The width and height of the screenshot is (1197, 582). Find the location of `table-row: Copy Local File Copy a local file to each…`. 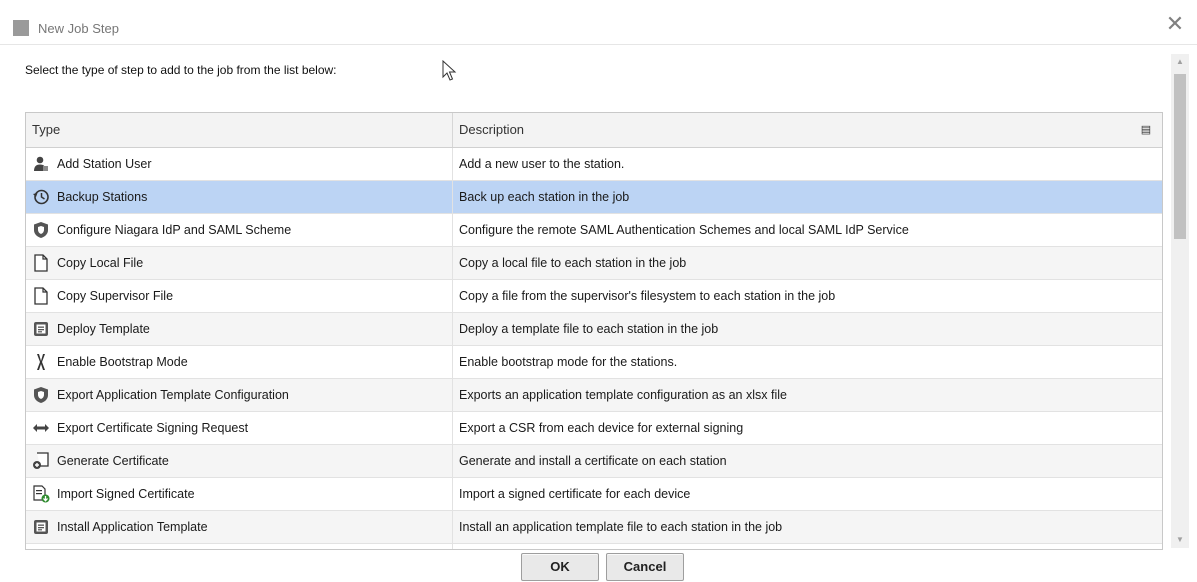

table-row: Copy Local File Copy a local file to each… is located at coordinates (594, 263).